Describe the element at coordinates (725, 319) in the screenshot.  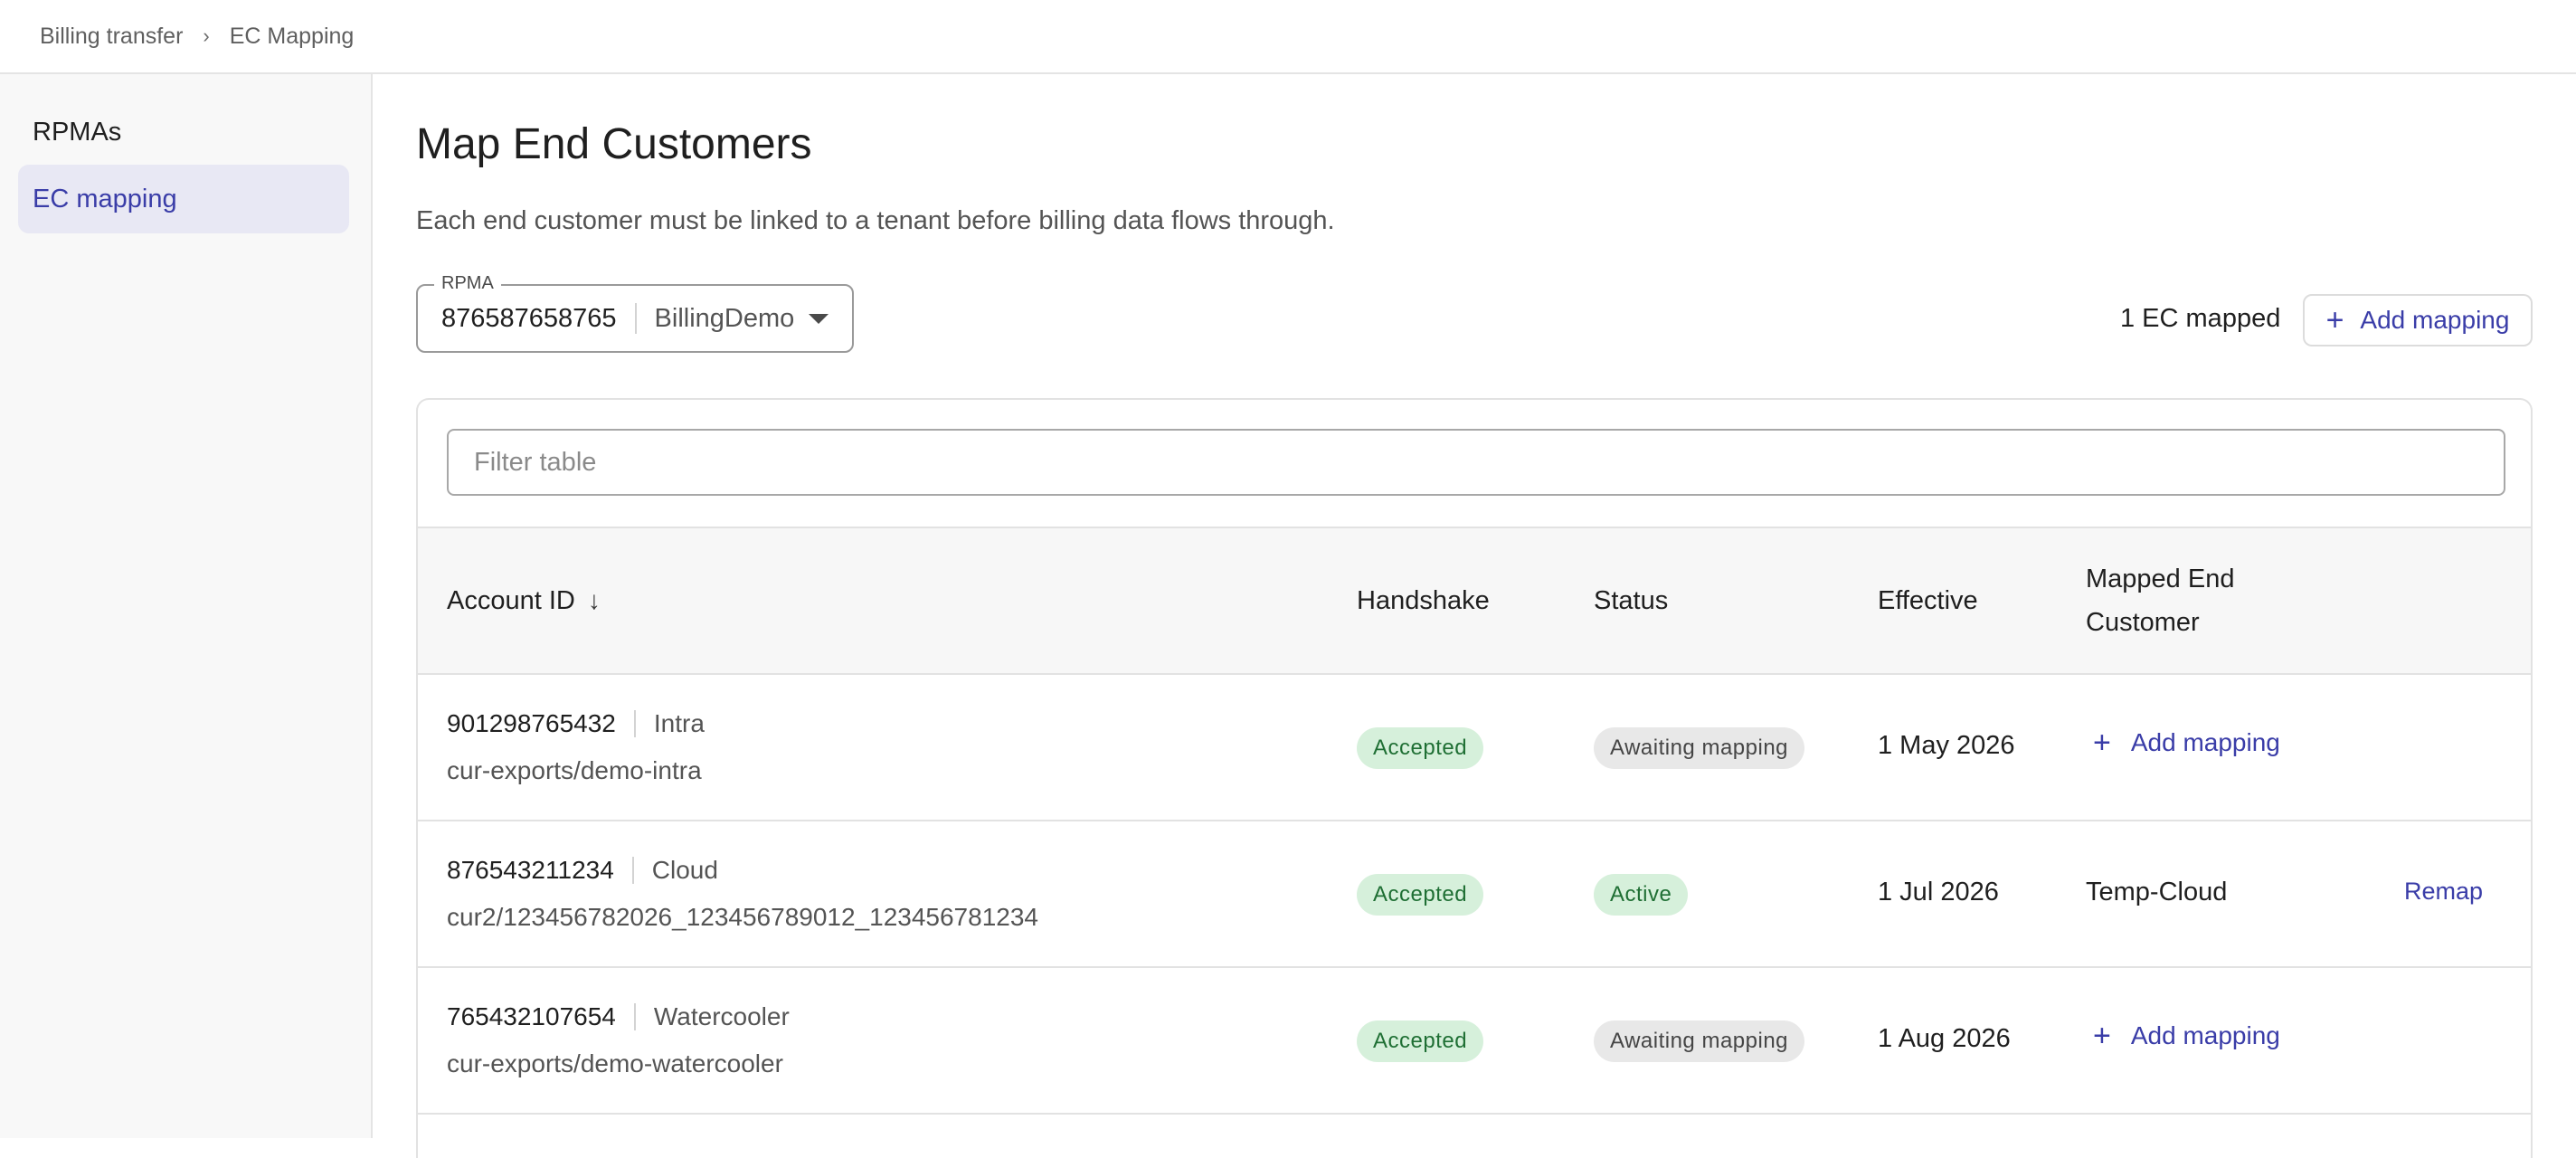
I see `rpma-name: BillingDemo` at that location.